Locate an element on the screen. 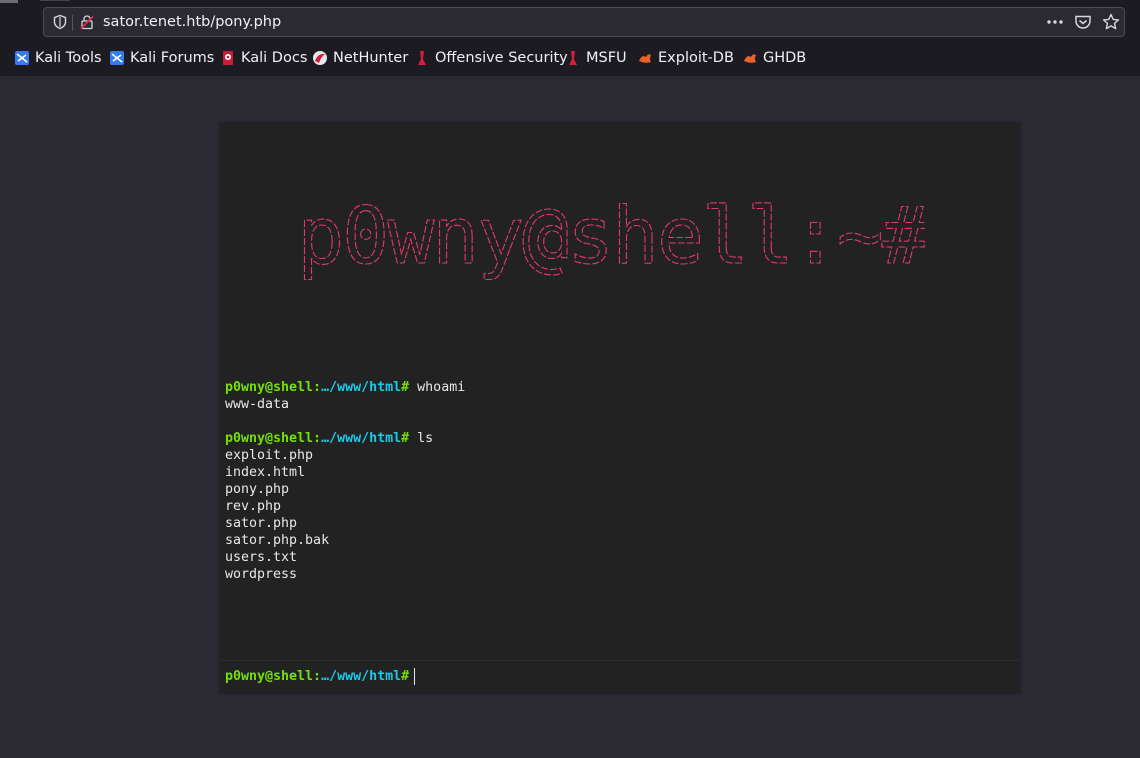 This screenshot has height=758, width=1140. bookmark-kali-tools: Kali Tools is located at coordinates (58, 58).